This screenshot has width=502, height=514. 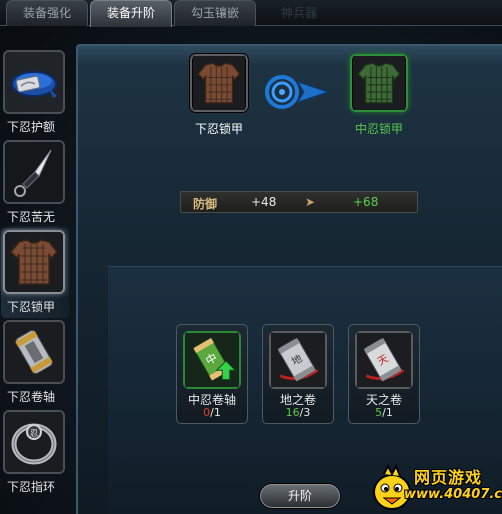 I want to click on svg-text: 忍, so click(x=34, y=433).